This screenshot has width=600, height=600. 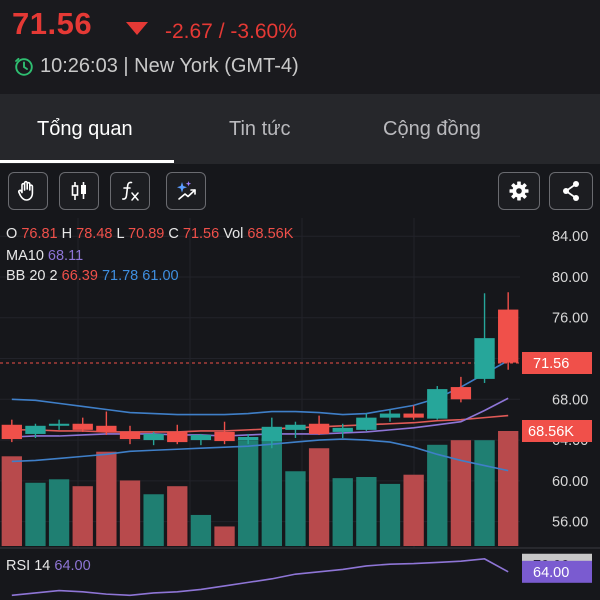 I want to click on price-axis-label: 76.00, so click(x=570, y=319).